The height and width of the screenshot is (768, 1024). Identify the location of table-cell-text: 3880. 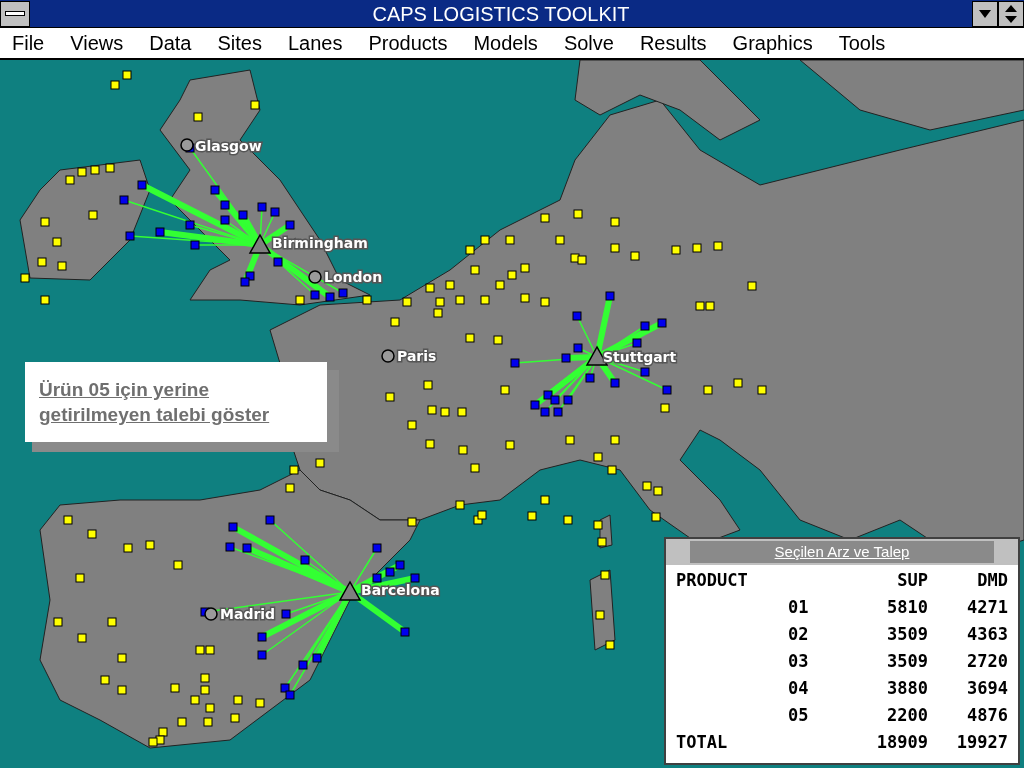
(907, 688).